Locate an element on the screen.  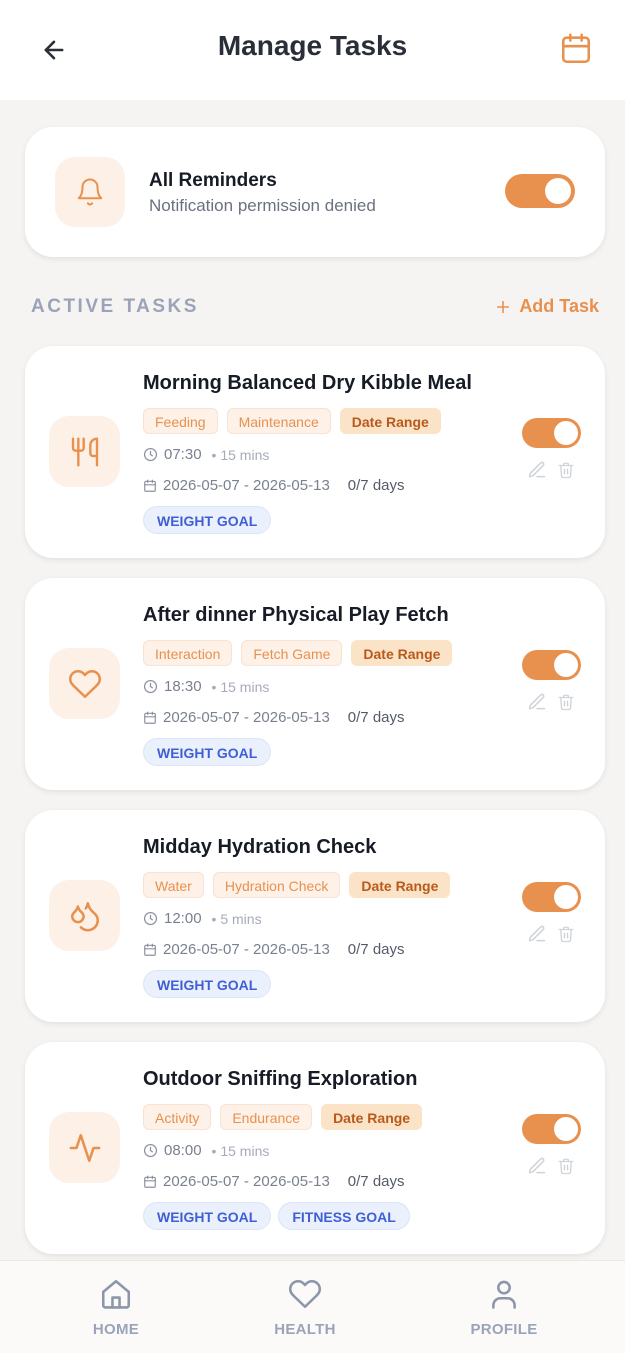
task-tags: Interaction Fetch Game Date Range is located at coordinates (298, 653).